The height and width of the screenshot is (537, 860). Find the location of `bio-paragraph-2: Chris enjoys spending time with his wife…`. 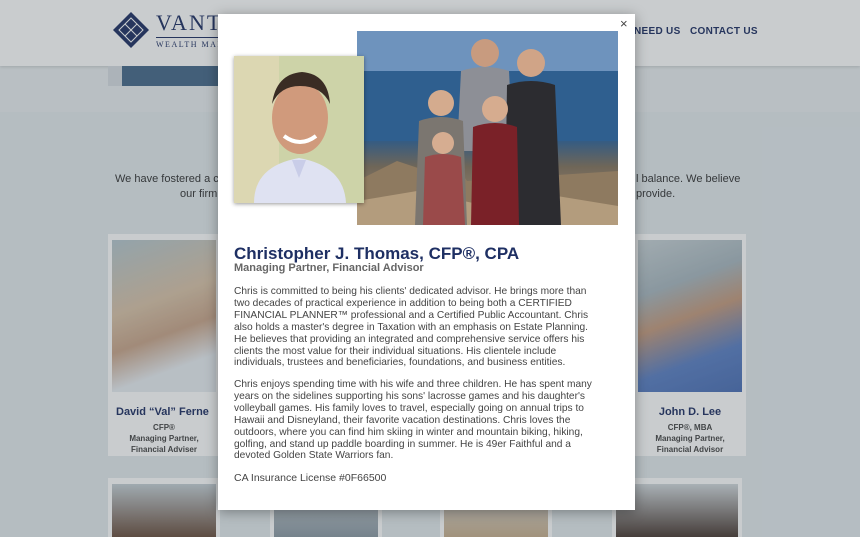

bio-paragraph-2: Chris enjoys spending time with his wife… is located at coordinates (413, 420).